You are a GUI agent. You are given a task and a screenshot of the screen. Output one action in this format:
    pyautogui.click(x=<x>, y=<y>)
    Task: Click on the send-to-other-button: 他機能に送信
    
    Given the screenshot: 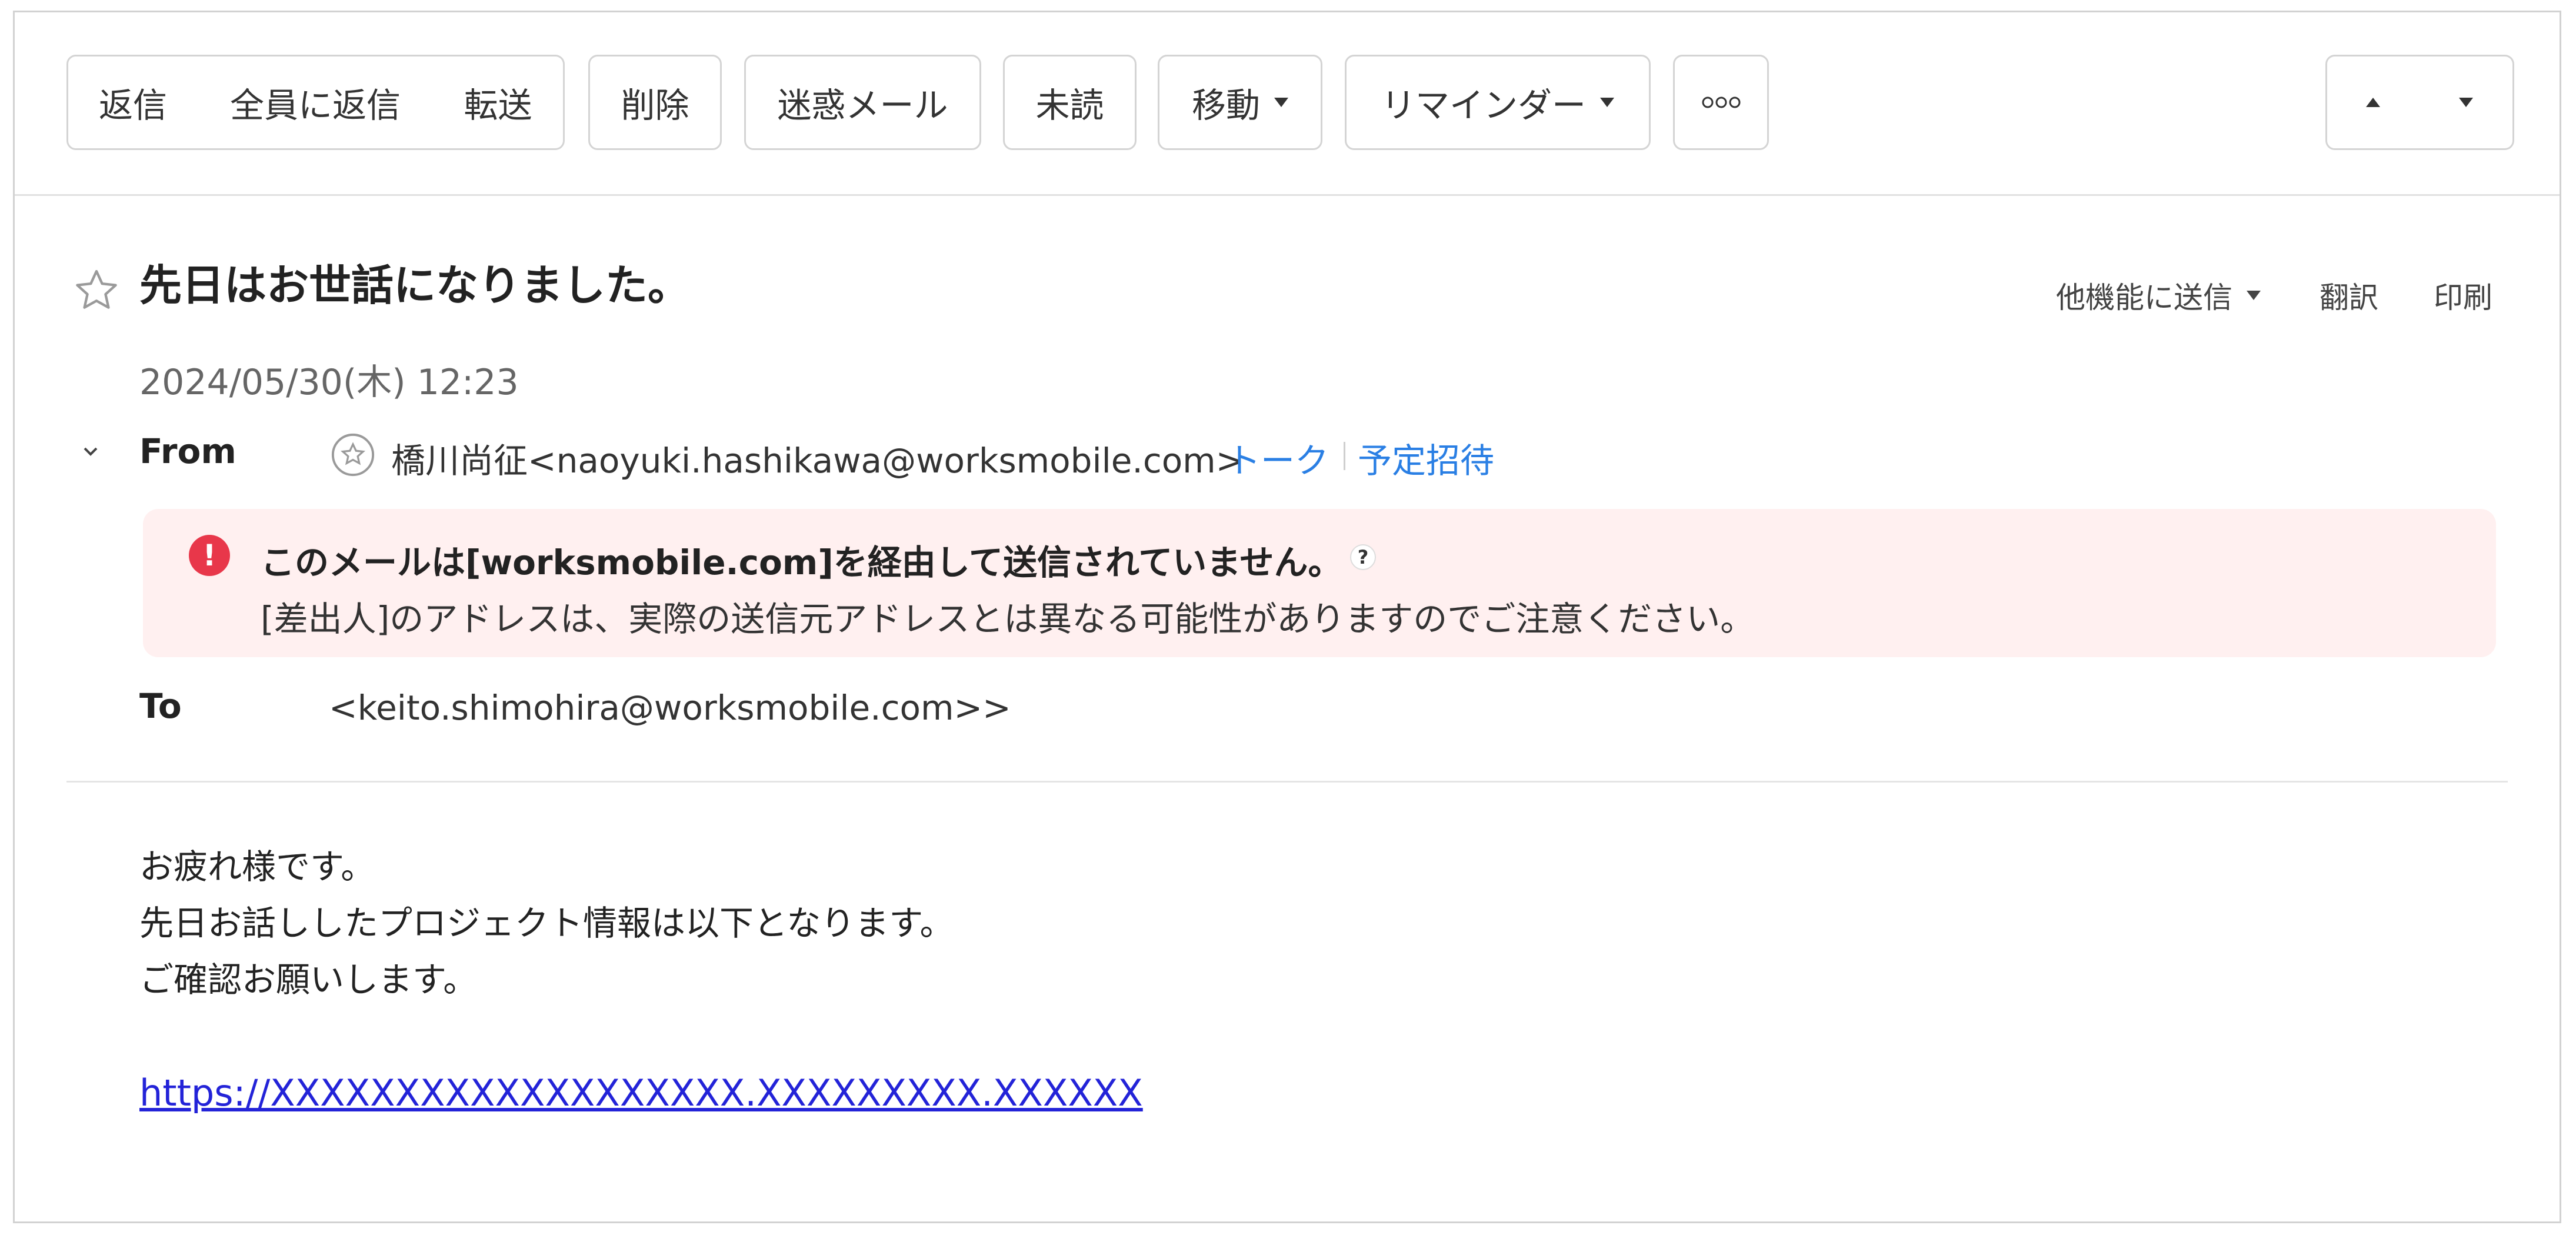 What is the action you would take?
    pyautogui.click(x=2158, y=295)
    